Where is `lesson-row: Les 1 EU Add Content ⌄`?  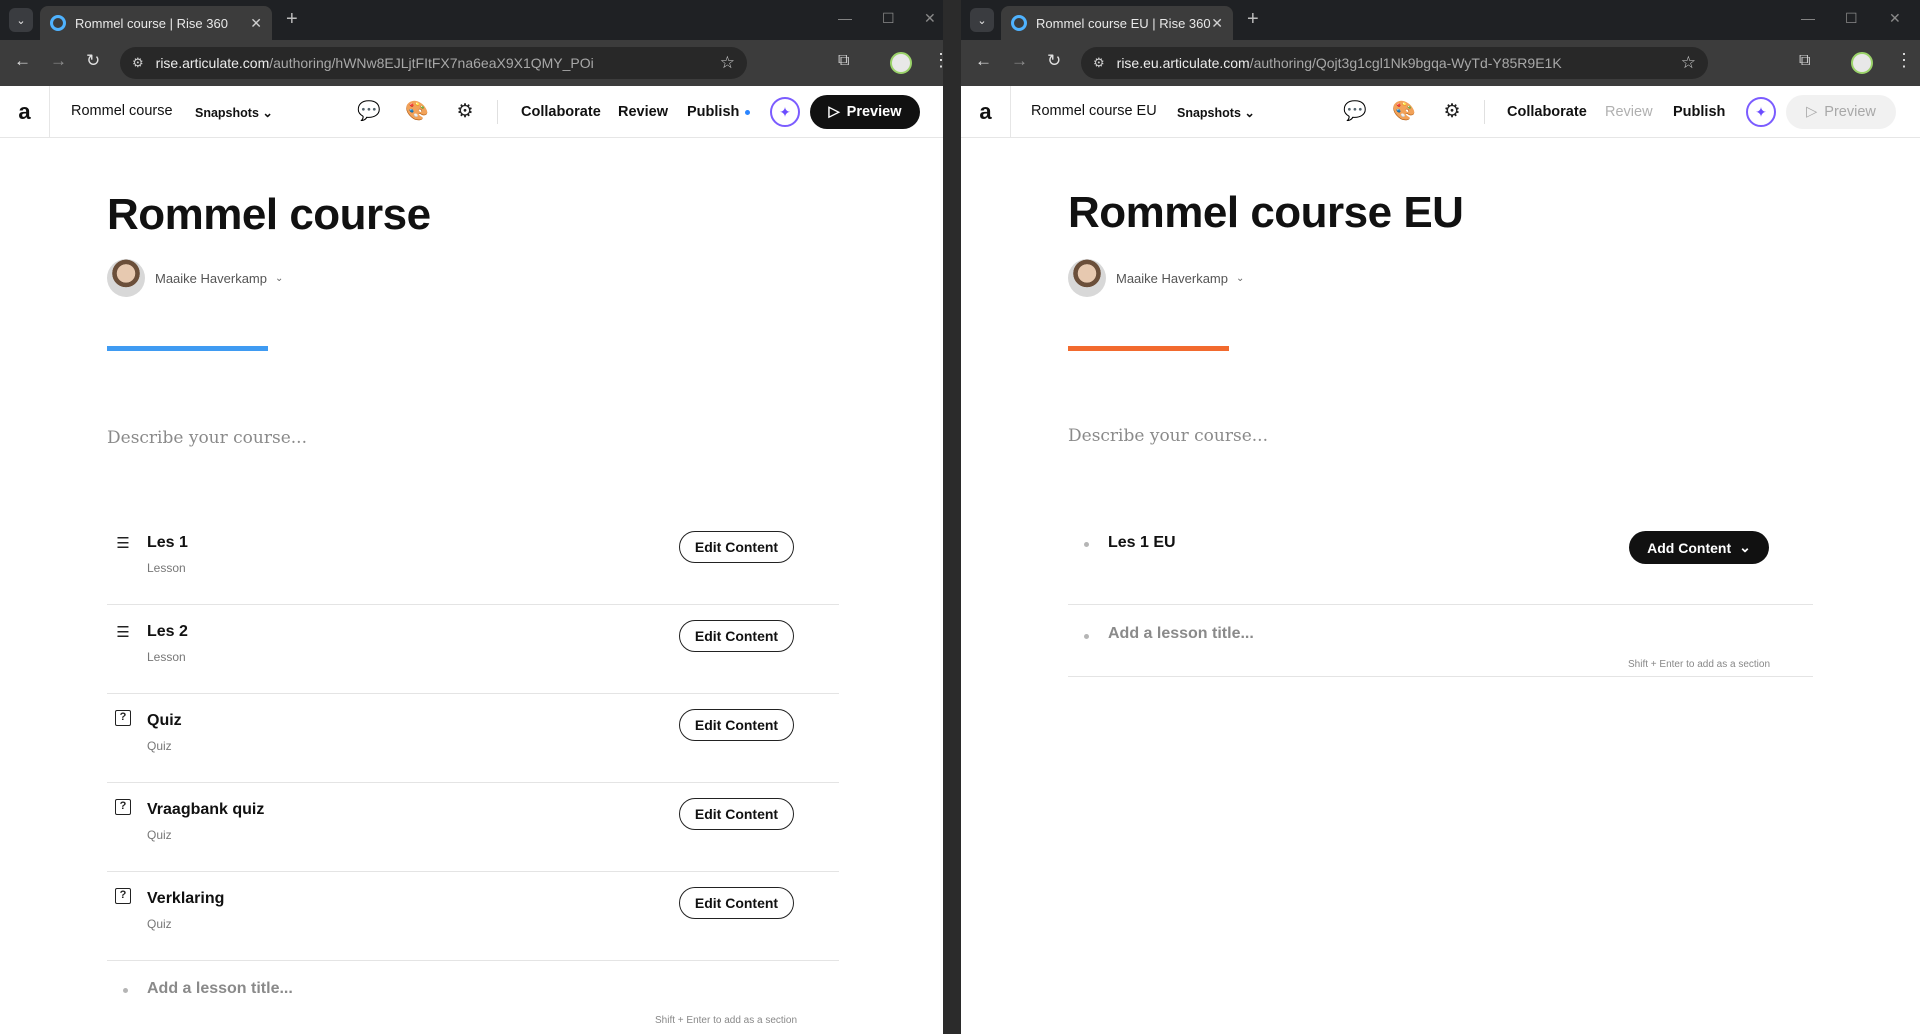 lesson-row: Les 1 EU Add Content ⌄ is located at coordinates (1440, 560).